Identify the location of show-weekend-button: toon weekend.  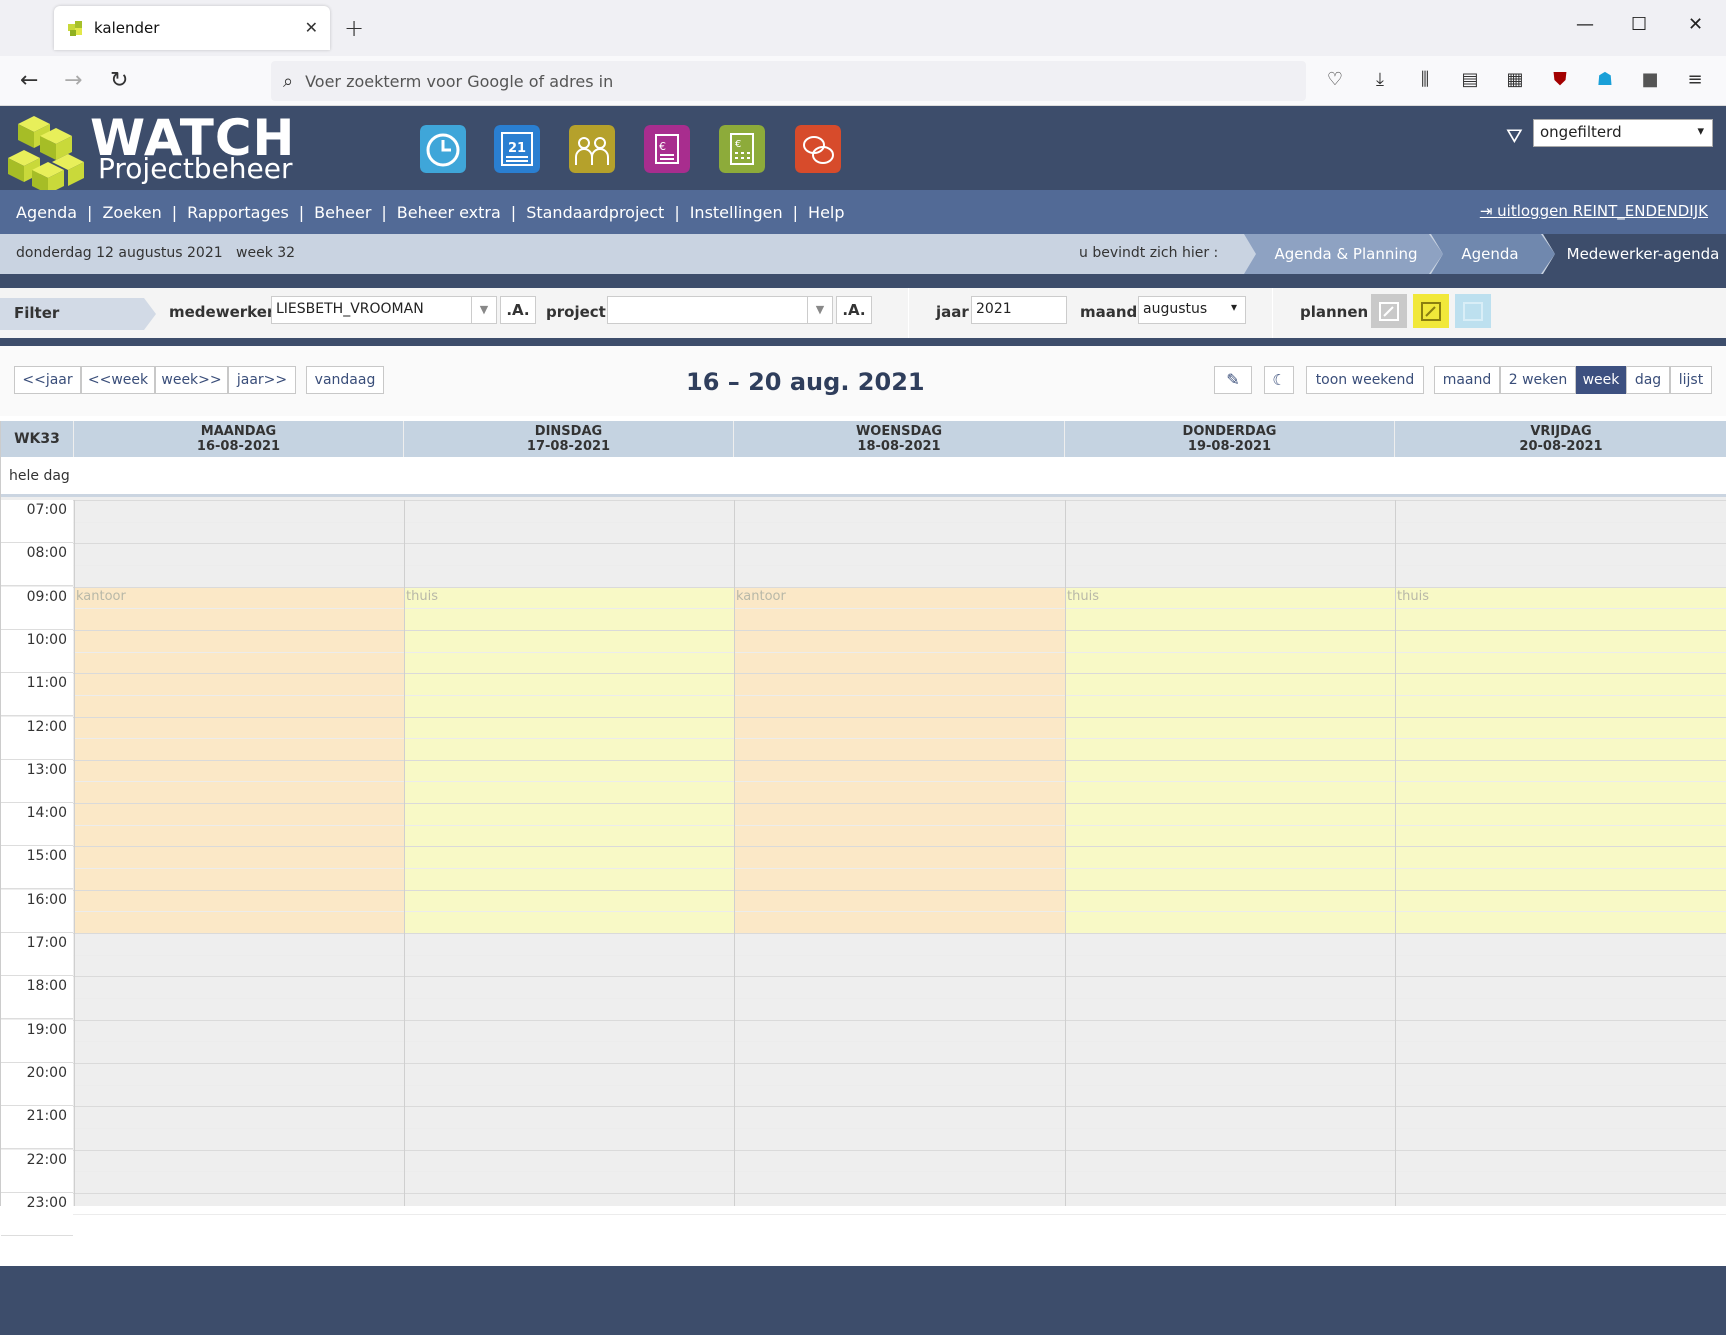
(1365, 380).